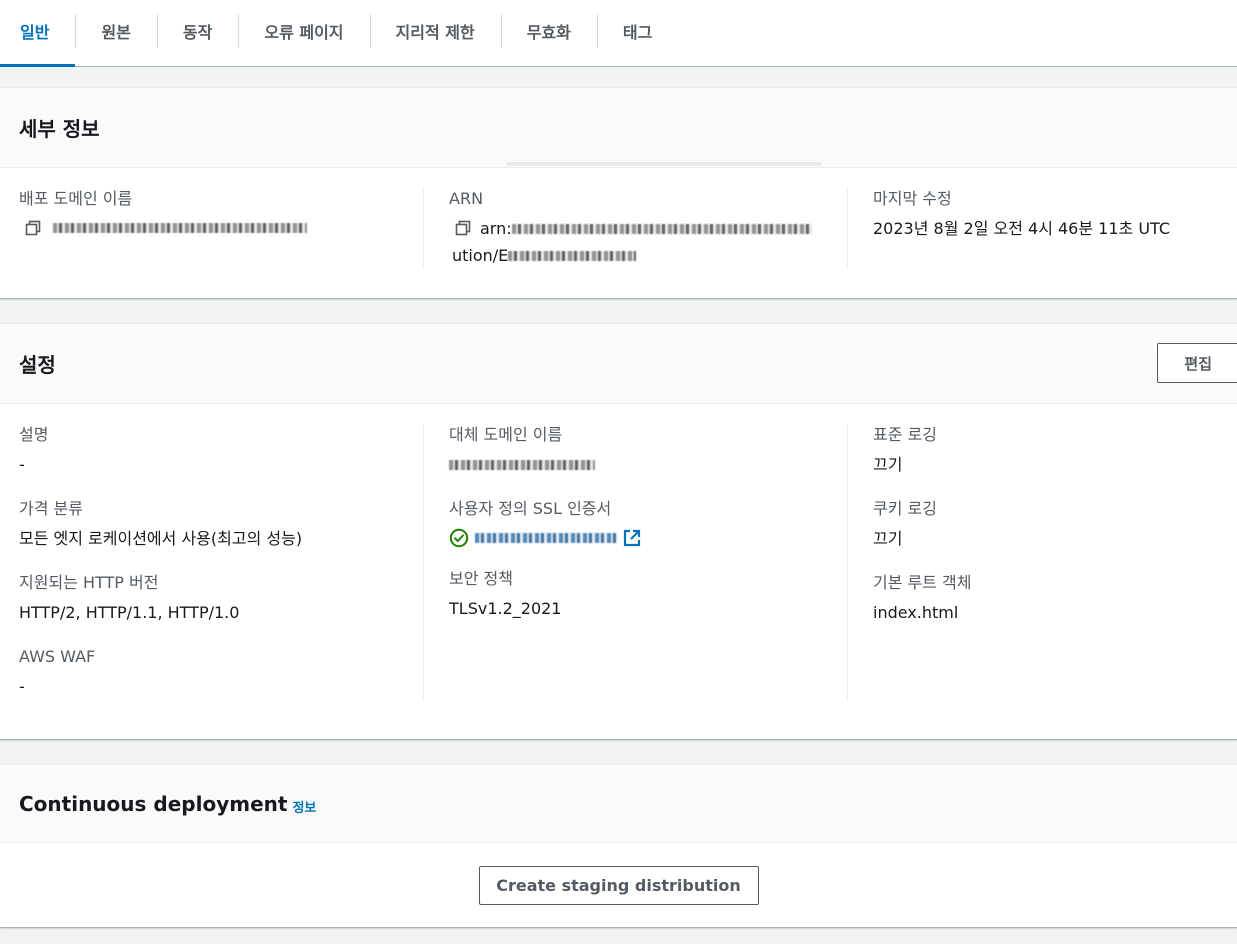  What do you see at coordinates (435, 33) in the screenshot?
I see `tab-geographic-restrictions: 지리적 제한` at bounding box center [435, 33].